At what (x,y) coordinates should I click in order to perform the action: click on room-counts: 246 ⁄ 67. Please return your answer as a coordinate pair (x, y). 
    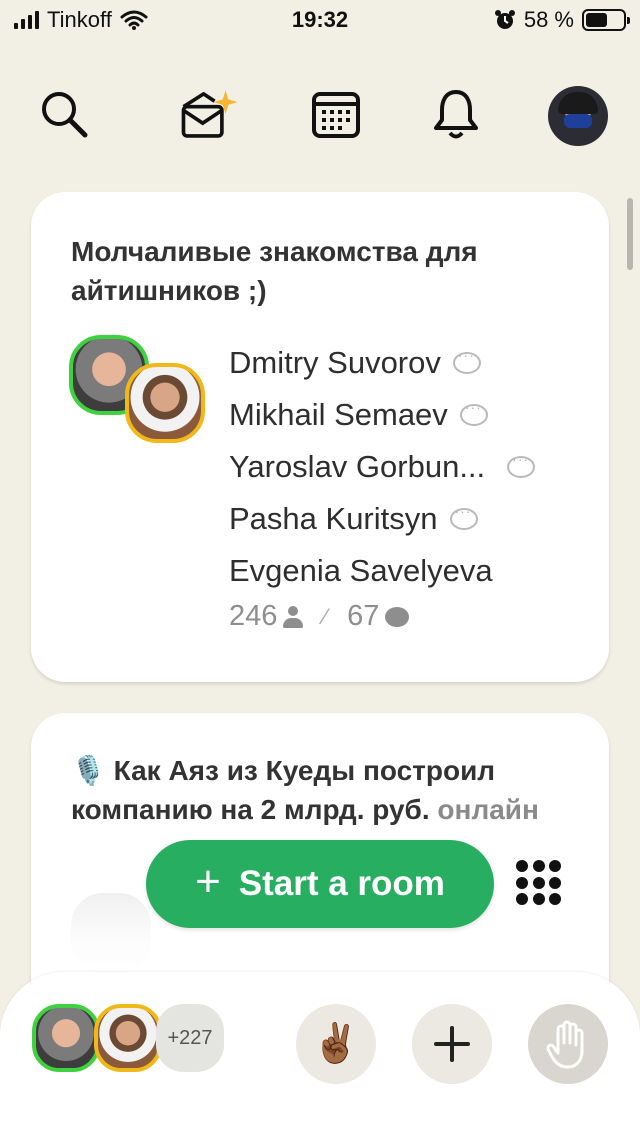
    Looking at the image, I should click on (319, 616).